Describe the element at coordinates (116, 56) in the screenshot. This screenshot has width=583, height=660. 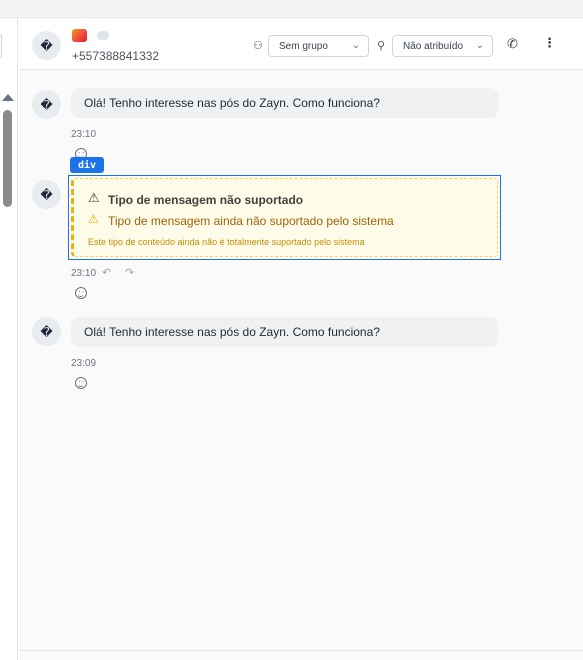
I see `contact-phone: +557388841332` at that location.